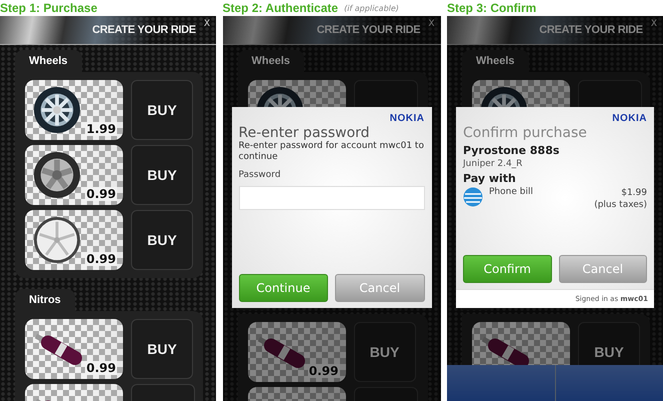 The image size is (663, 401). What do you see at coordinates (511, 150) in the screenshot?
I see `product-name: Pyrostone 888s` at bounding box center [511, 150].